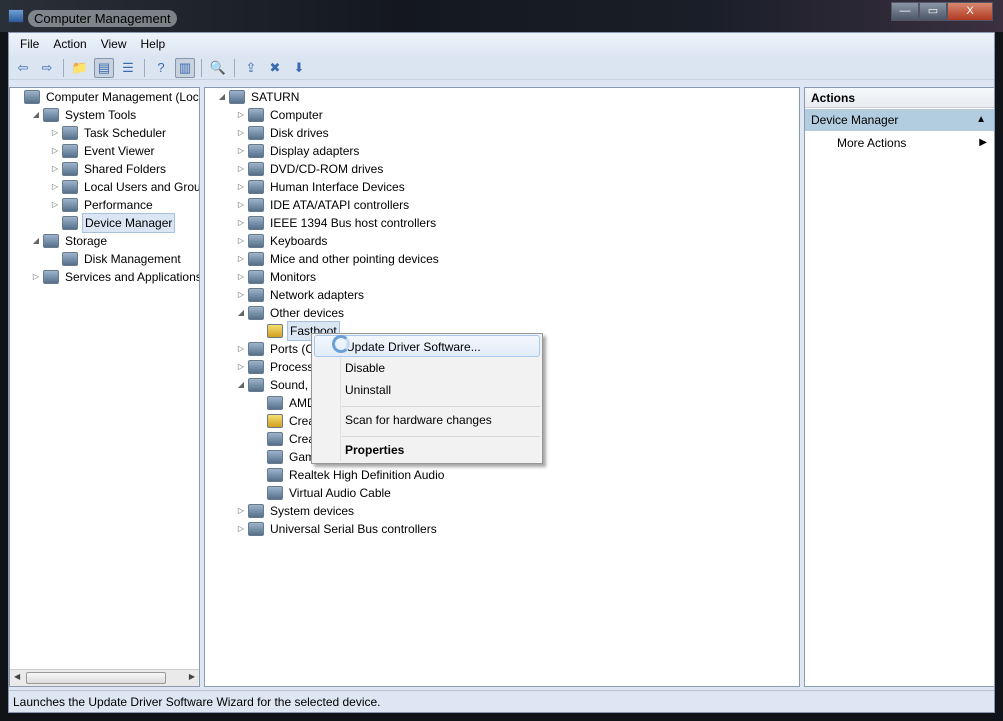 This screenshot has width=1003, height=721. What do you see at coordinates (298, 151) in the screenshot?
I see `tree-item: ▷ Display adapters` at bounding box center [298, 151].